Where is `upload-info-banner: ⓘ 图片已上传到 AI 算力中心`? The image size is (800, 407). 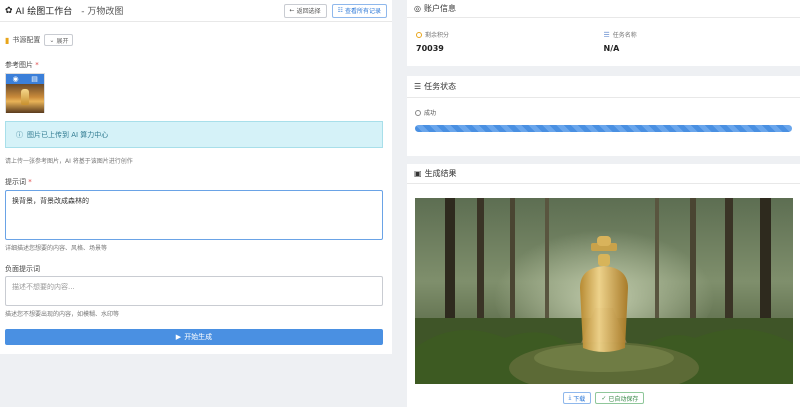 upload-info-banner: ⓘ 图片已上传到 AI 算力中心 is located at coordinates (194, 134).